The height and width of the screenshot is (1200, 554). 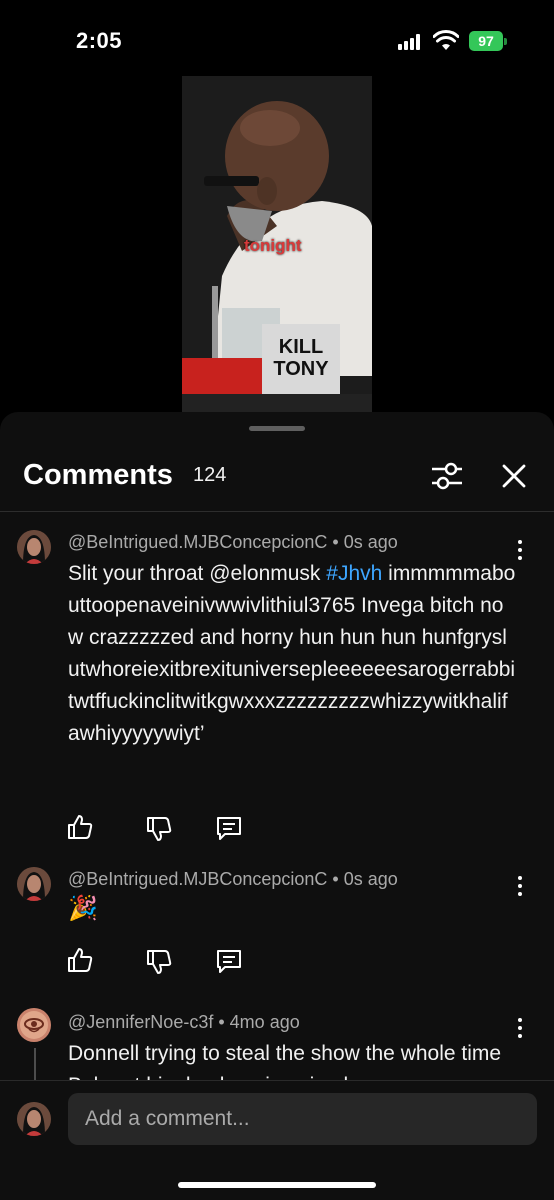 I want to click on comments-title: Comments, so click(x=98, y=475).